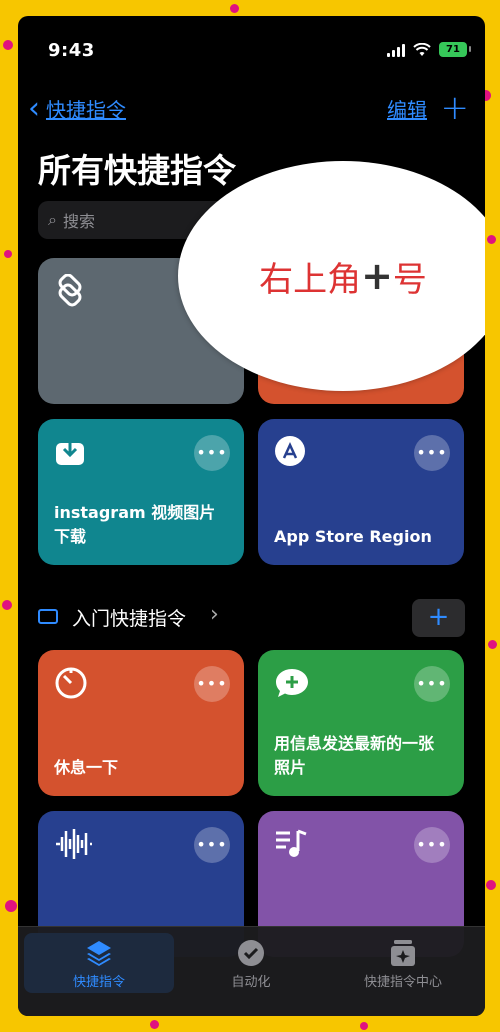 Image resolution: width=500 pixels, height=1032 pixels. What do you see at coordinates (402, 982) in the screenshot?
I see `tab-label: 快捷指令中心` at bounding box center [402, 982].